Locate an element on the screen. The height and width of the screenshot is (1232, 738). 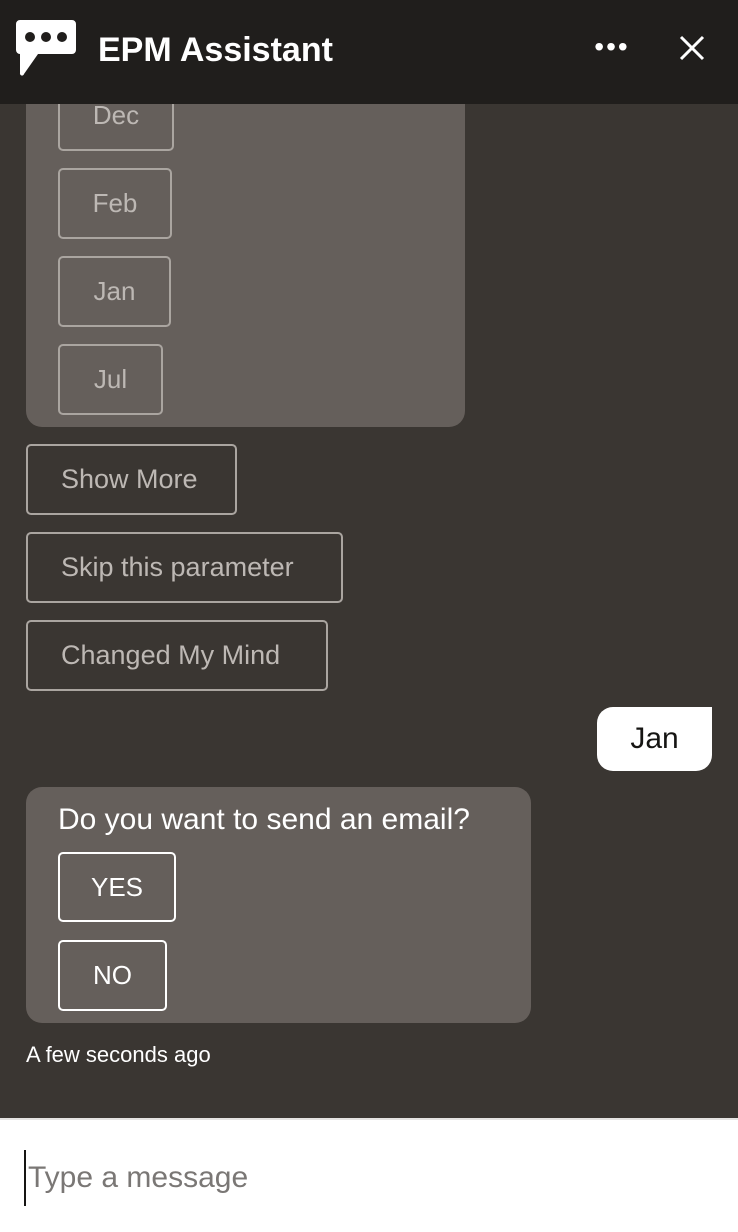
user-message: Jan is located at coordinates (654, 739).